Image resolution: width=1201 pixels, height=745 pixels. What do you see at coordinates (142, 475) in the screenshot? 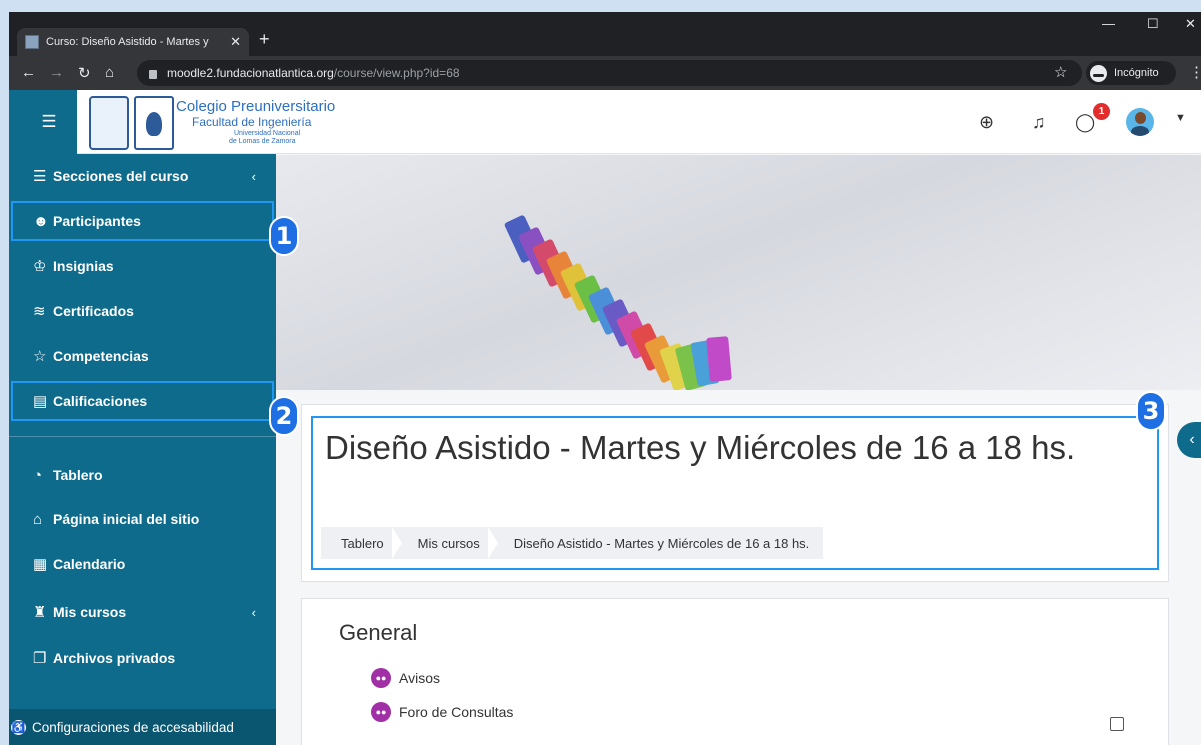
I see `sidebar-item-tablero: ◔ Tablero` at bounding box center [142, 475].